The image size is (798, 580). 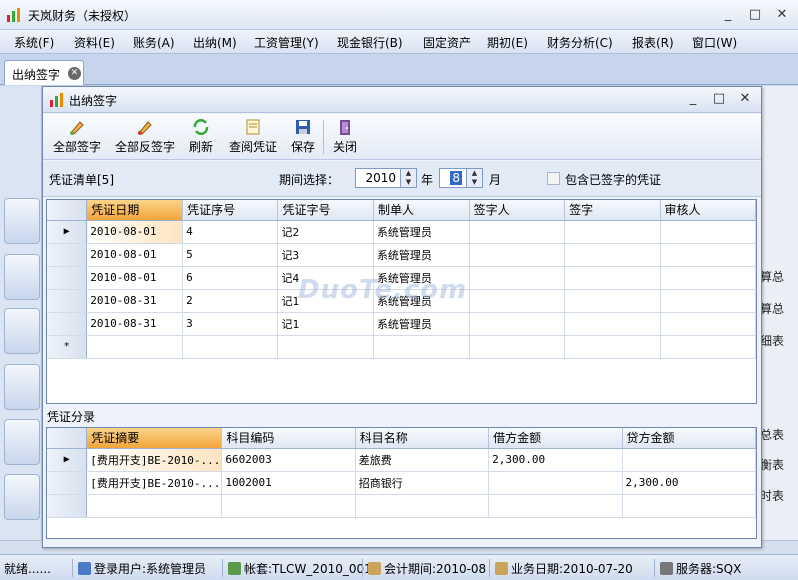 I want to click on nav-voucher-icon, so click(x=22, y=221).